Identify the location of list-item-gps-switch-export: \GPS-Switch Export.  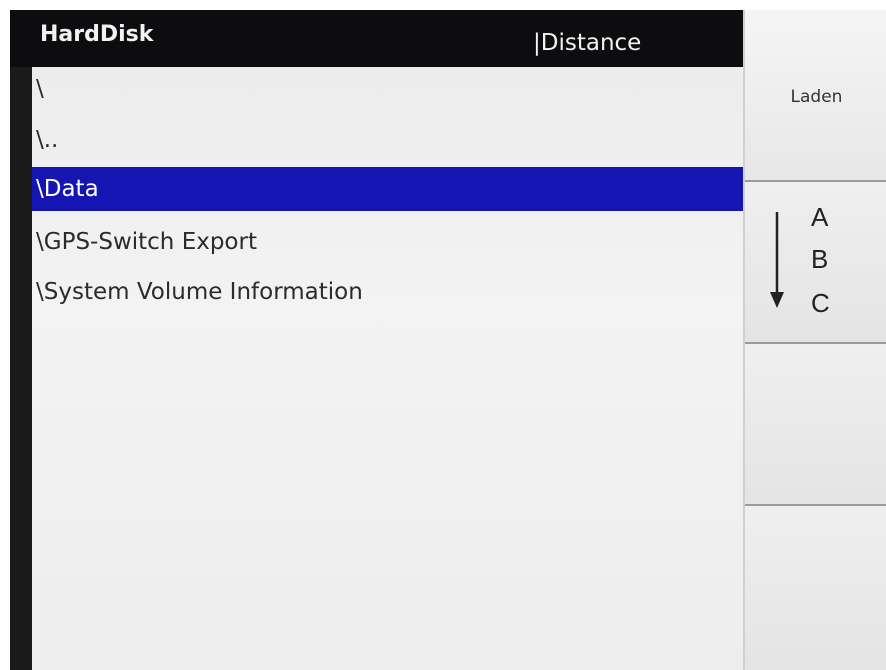
(392, 242).